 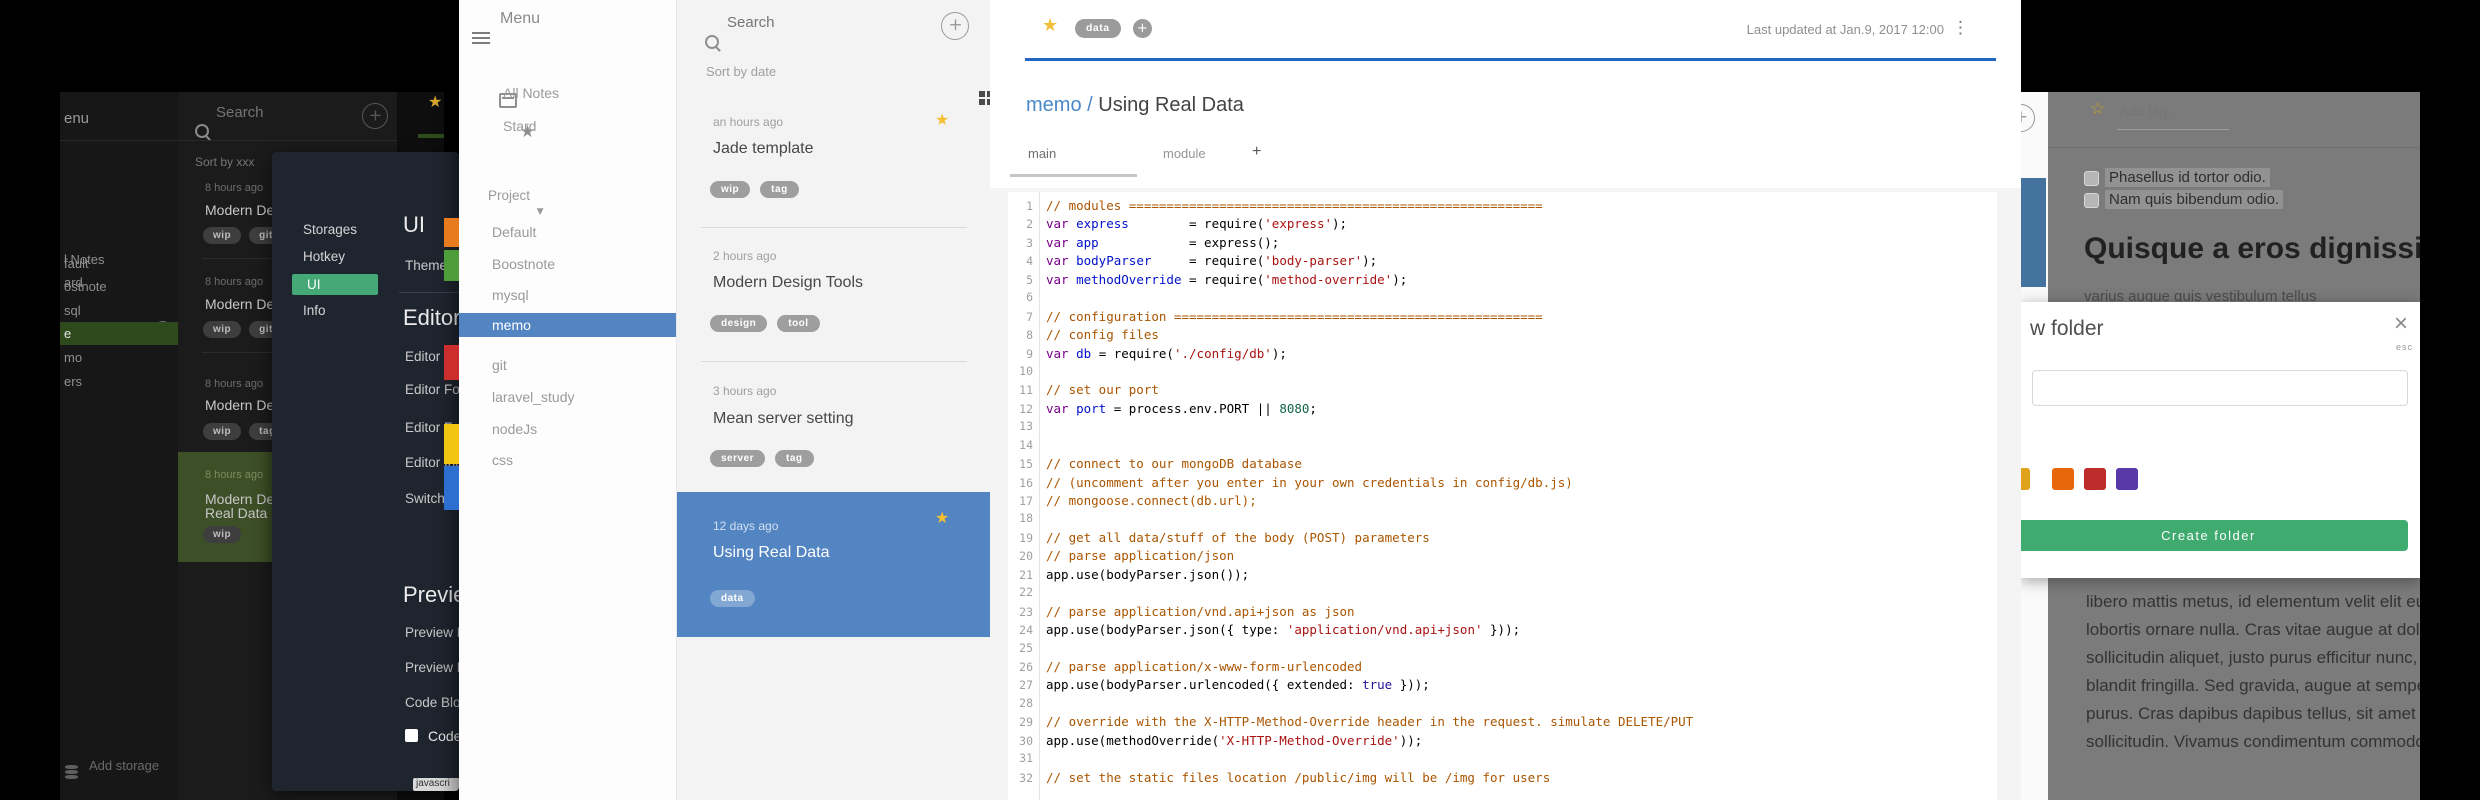 What do you see at coordinates (510, 295) in the screenshot?
I see `sidebar-item-folder: mysql` at bounding box center [510, 295].